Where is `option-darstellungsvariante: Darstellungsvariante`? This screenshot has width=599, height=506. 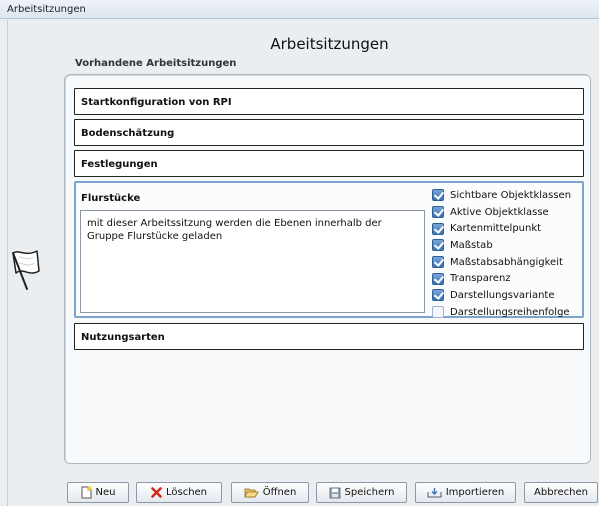 option-darstellungsvariante: Darstellungsvariante is located at coordinates (507, 295).